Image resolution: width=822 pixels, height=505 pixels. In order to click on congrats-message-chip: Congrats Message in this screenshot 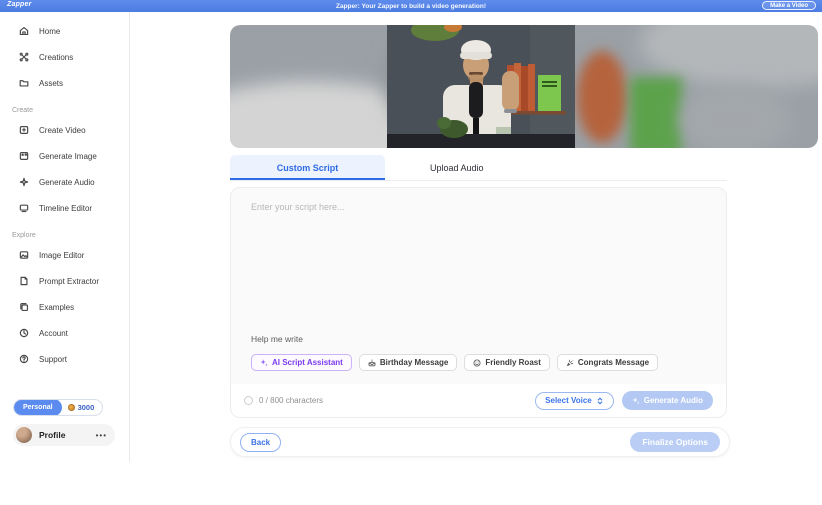, I will do `click(607, 362)`.